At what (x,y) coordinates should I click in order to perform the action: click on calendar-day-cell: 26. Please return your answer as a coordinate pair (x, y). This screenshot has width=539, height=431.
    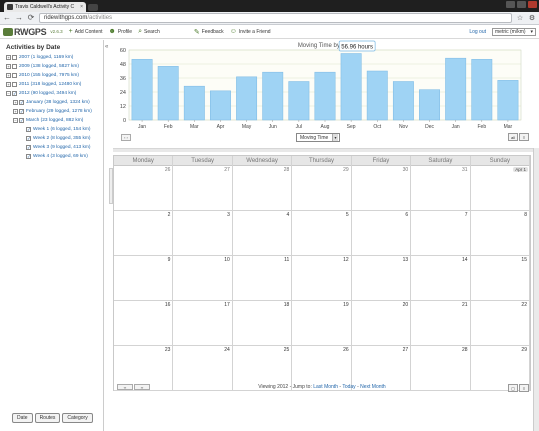
    Looking at the image, I should click on (144, 188).